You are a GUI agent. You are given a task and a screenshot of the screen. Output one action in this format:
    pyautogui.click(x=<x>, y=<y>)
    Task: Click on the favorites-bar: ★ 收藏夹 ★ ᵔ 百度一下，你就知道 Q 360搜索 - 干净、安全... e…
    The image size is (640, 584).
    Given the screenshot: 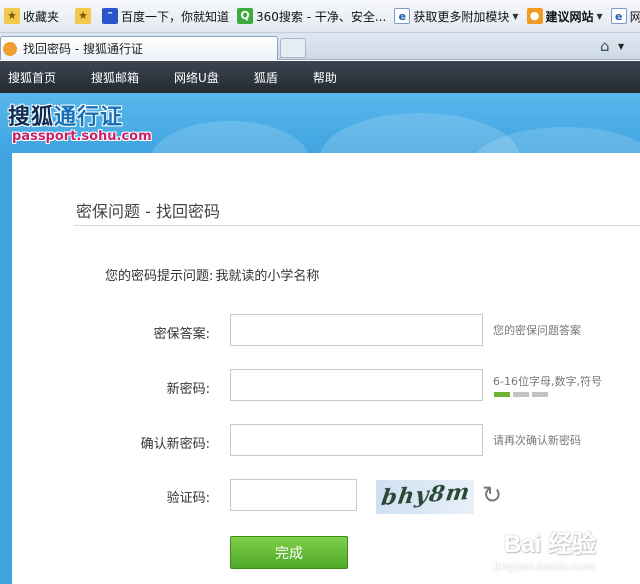 What is the action you would take?
    pyautogui.click(x=320, y=16)
    